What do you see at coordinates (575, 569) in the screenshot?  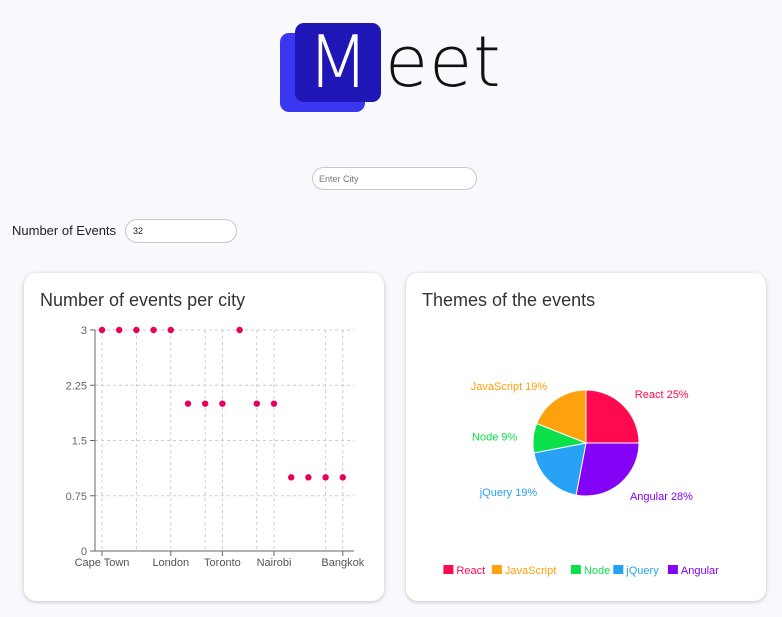 I see `legend-swatch-node` at bounding box center [575, 569].